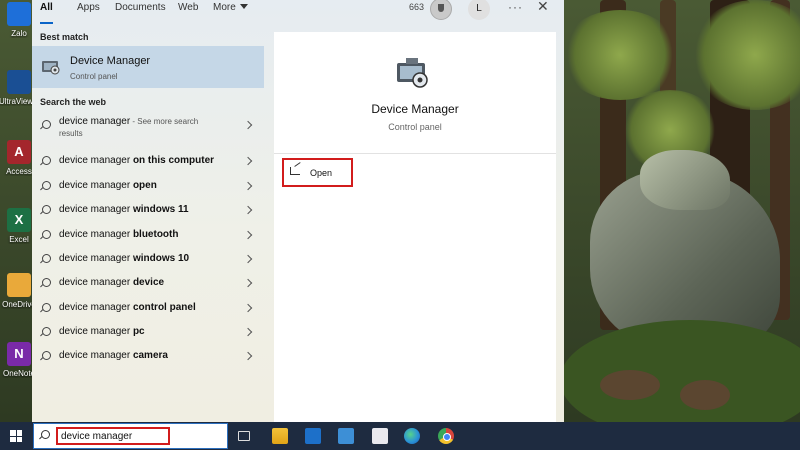 The width and height of the screenshot is (800, 450). Describe the element at coordinates (102, 331) in the screenshot. I see `web-result-text: device manager pc` at that location.